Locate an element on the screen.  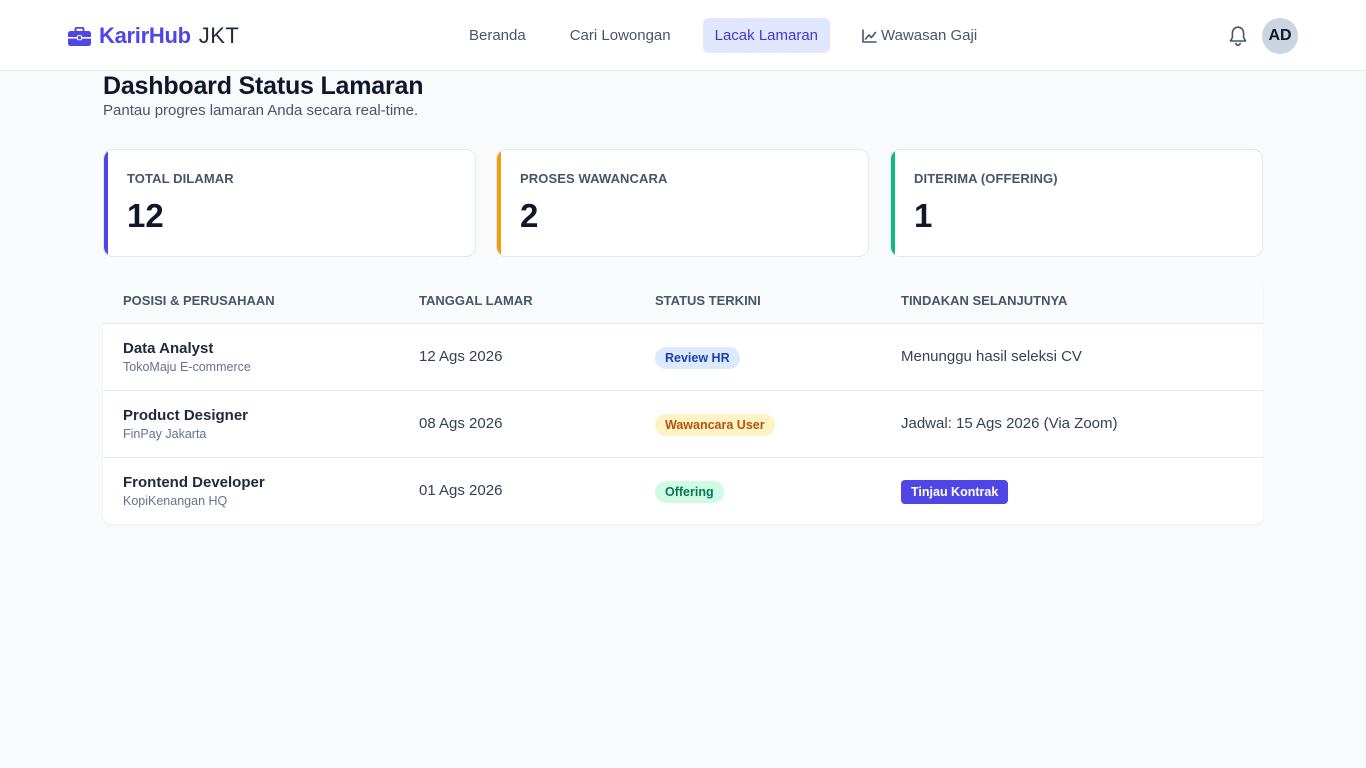
nav-item-label: Beranda is located at coordinates (497, 35).